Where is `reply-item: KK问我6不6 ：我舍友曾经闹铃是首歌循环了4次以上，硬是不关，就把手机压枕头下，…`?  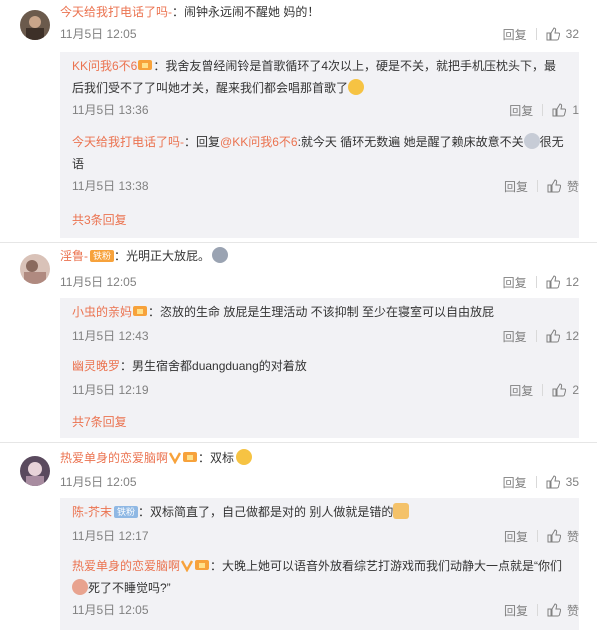 reply-item: KK问我6不6 ：我舍友曾经闹铃是首歌循环了4次以上，硬是不关，就把手机压枕头下，… is located at coordinates (325, 88).